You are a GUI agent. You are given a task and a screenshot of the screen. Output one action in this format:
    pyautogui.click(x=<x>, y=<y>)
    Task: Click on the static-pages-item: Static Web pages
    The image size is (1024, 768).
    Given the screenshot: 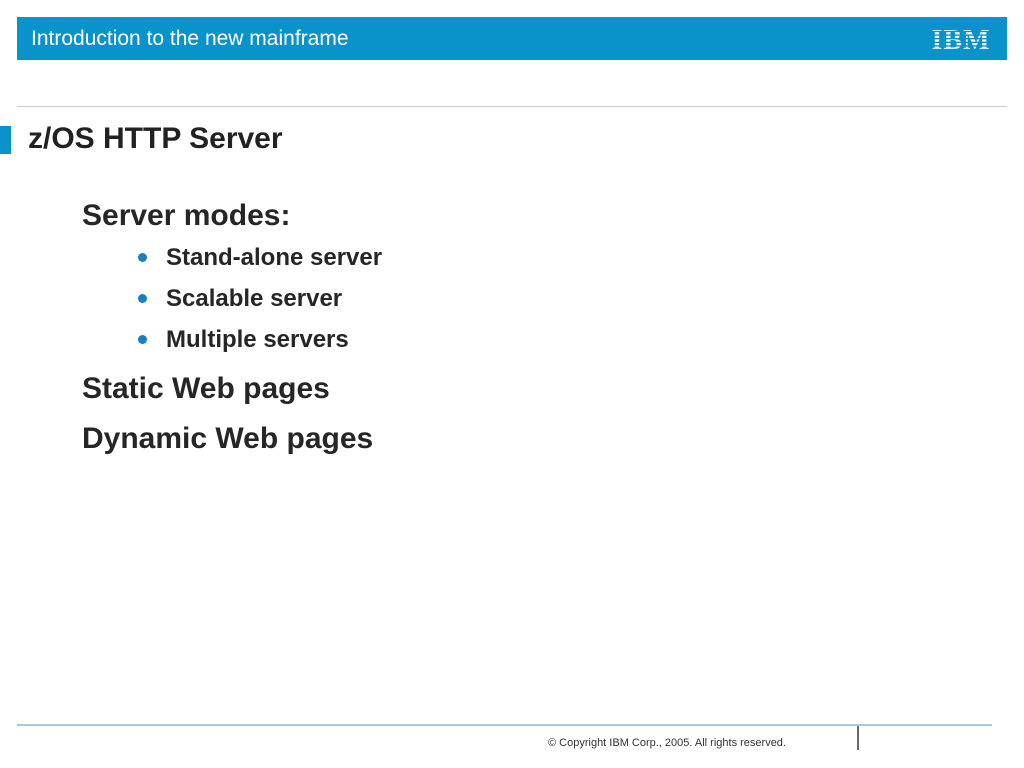 What is the action you would take?
    pyautogui.click(x=206, y=388)
    